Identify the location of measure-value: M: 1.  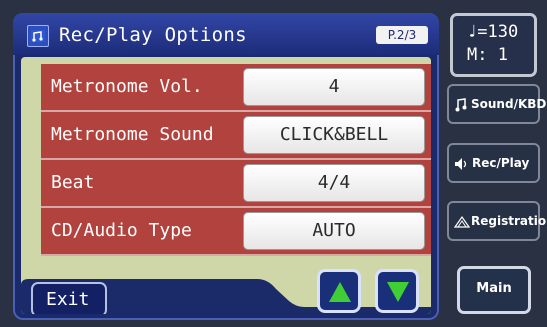
(487, 55).